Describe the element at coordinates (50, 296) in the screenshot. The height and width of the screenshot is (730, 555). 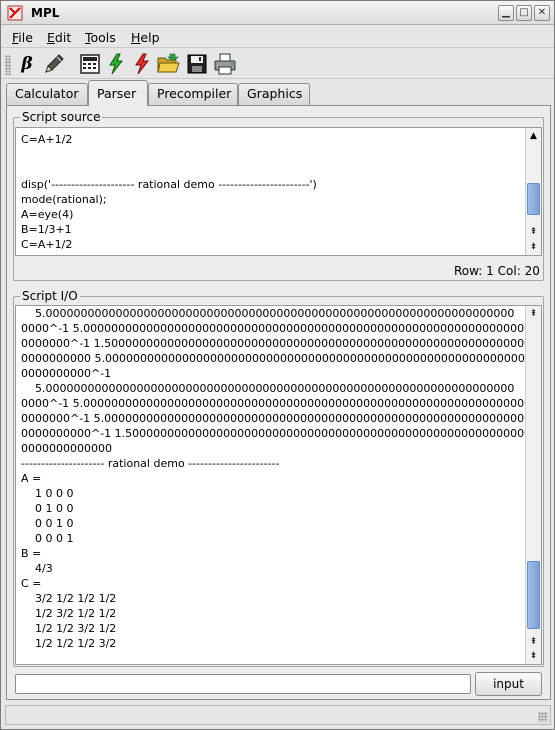
I see `script-io-title: Script I/O` at that location.